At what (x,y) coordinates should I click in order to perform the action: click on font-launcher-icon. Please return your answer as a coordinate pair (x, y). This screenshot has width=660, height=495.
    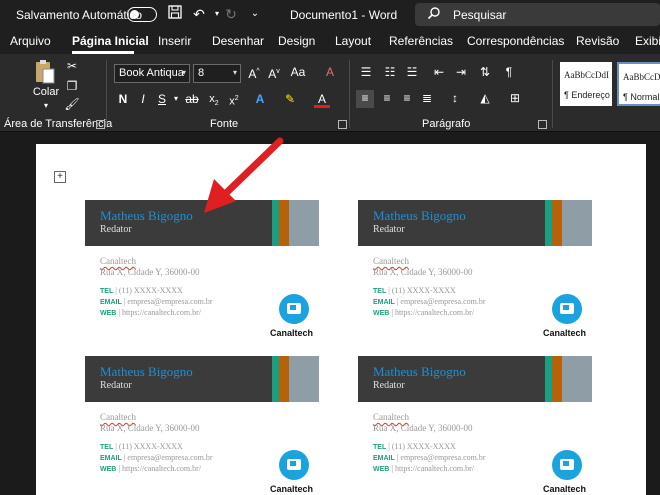
    Looking at the image, I should click on (342, 124).